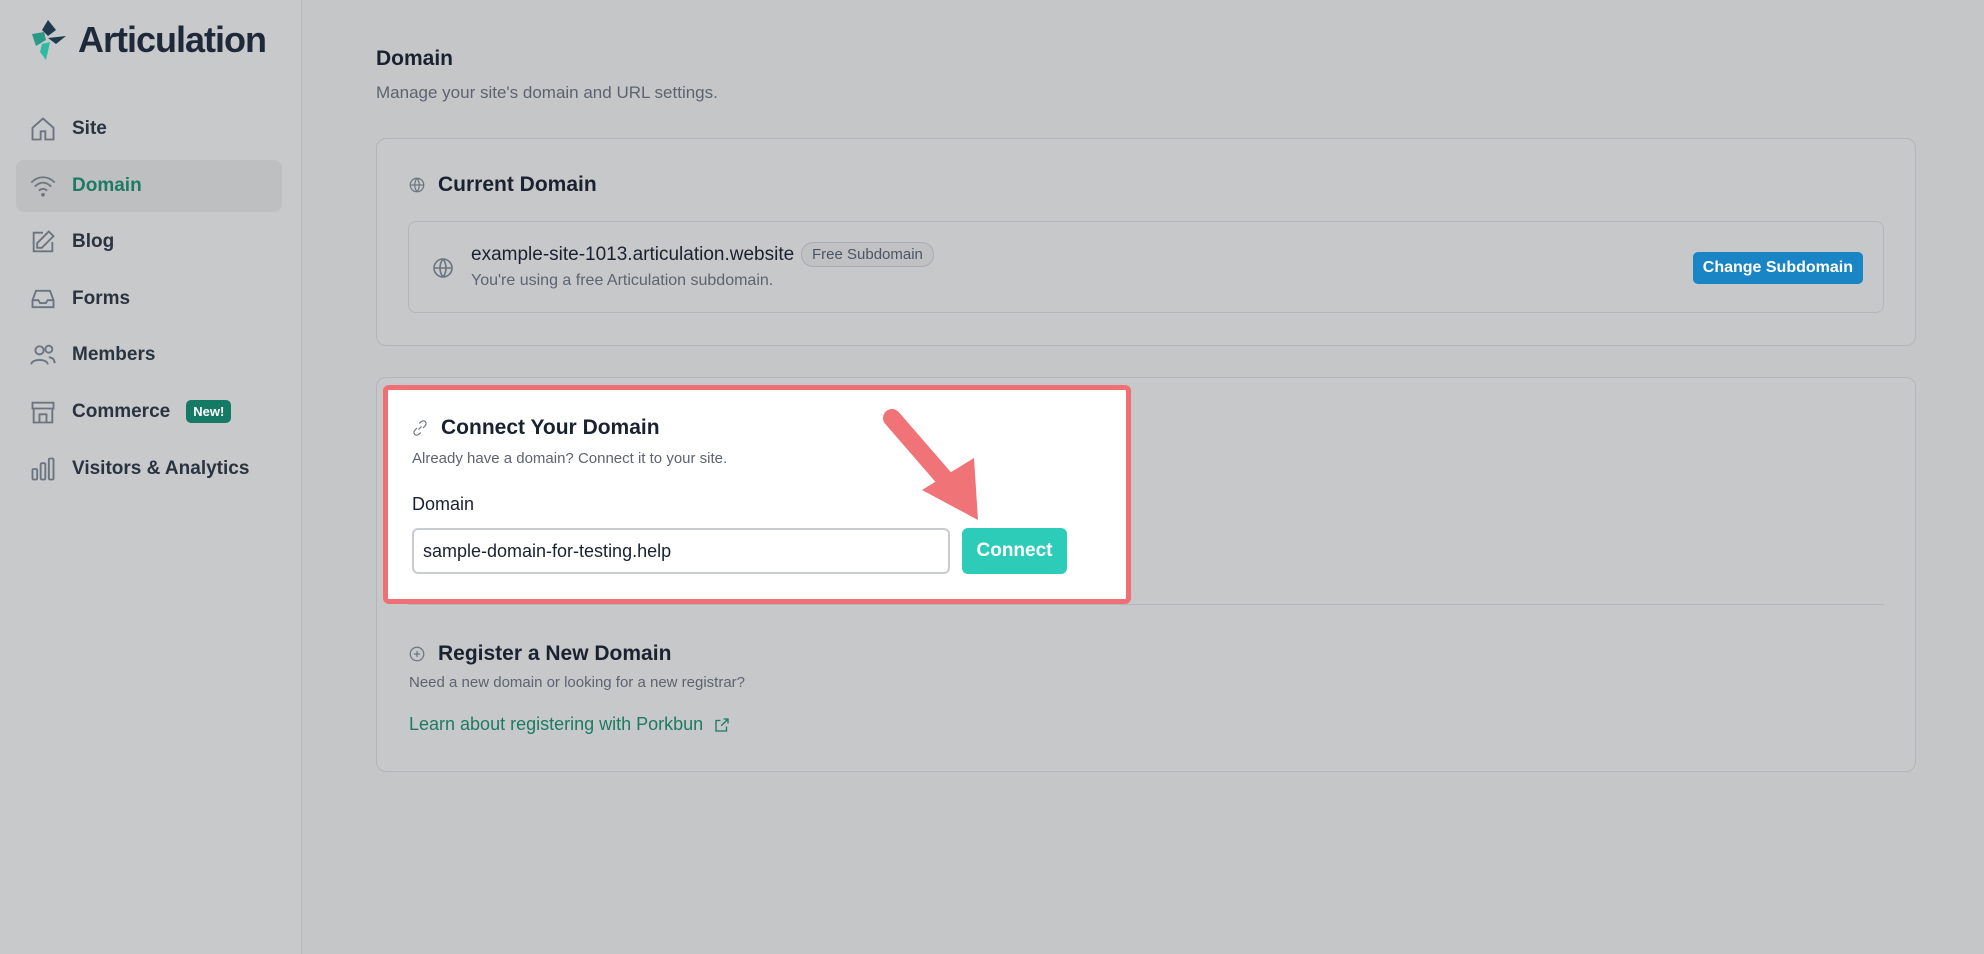 The image size is (1984, 954). I want to click on connect-domain-heading: Connect Your Domain, so click(535, 428).